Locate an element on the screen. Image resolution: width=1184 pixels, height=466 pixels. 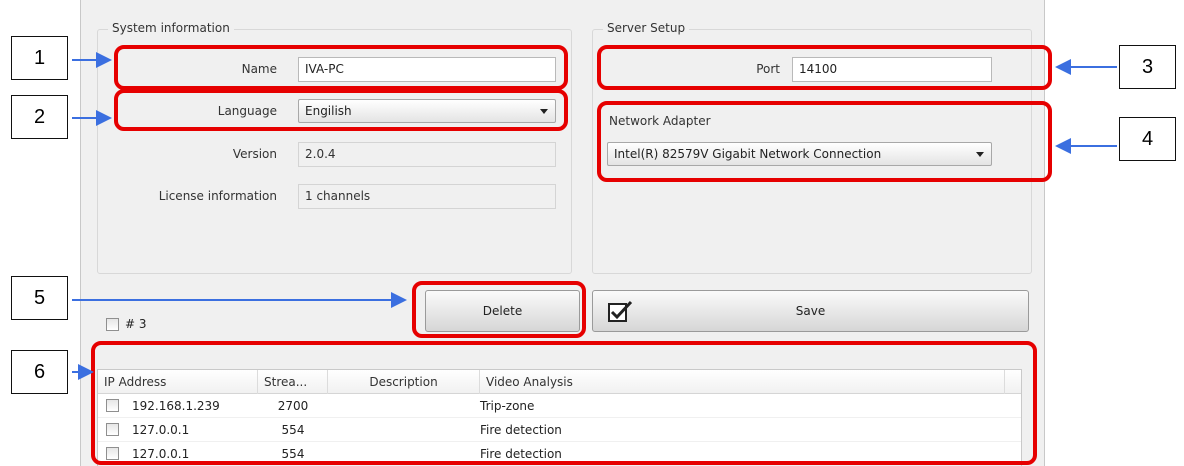
callout-1: 1 is located at coordinates (39, 58).